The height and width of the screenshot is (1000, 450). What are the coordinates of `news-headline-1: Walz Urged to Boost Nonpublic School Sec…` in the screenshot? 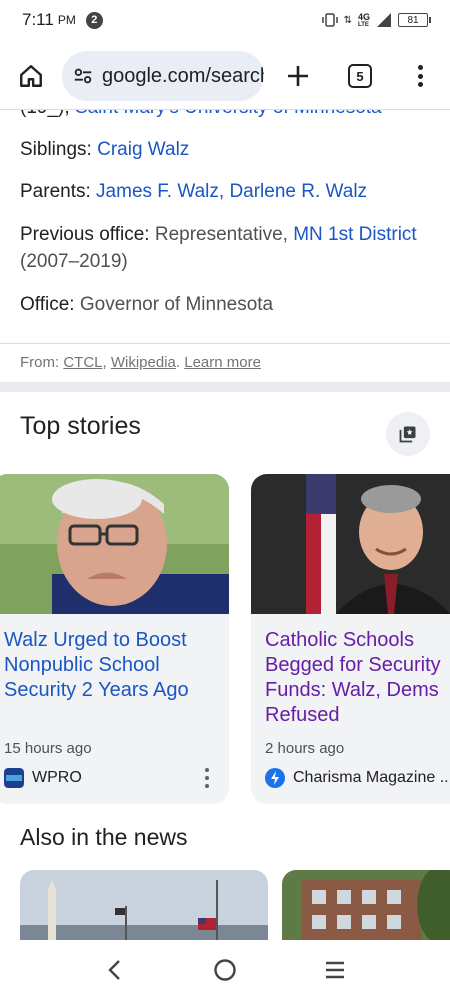 It's located at (111, 665).